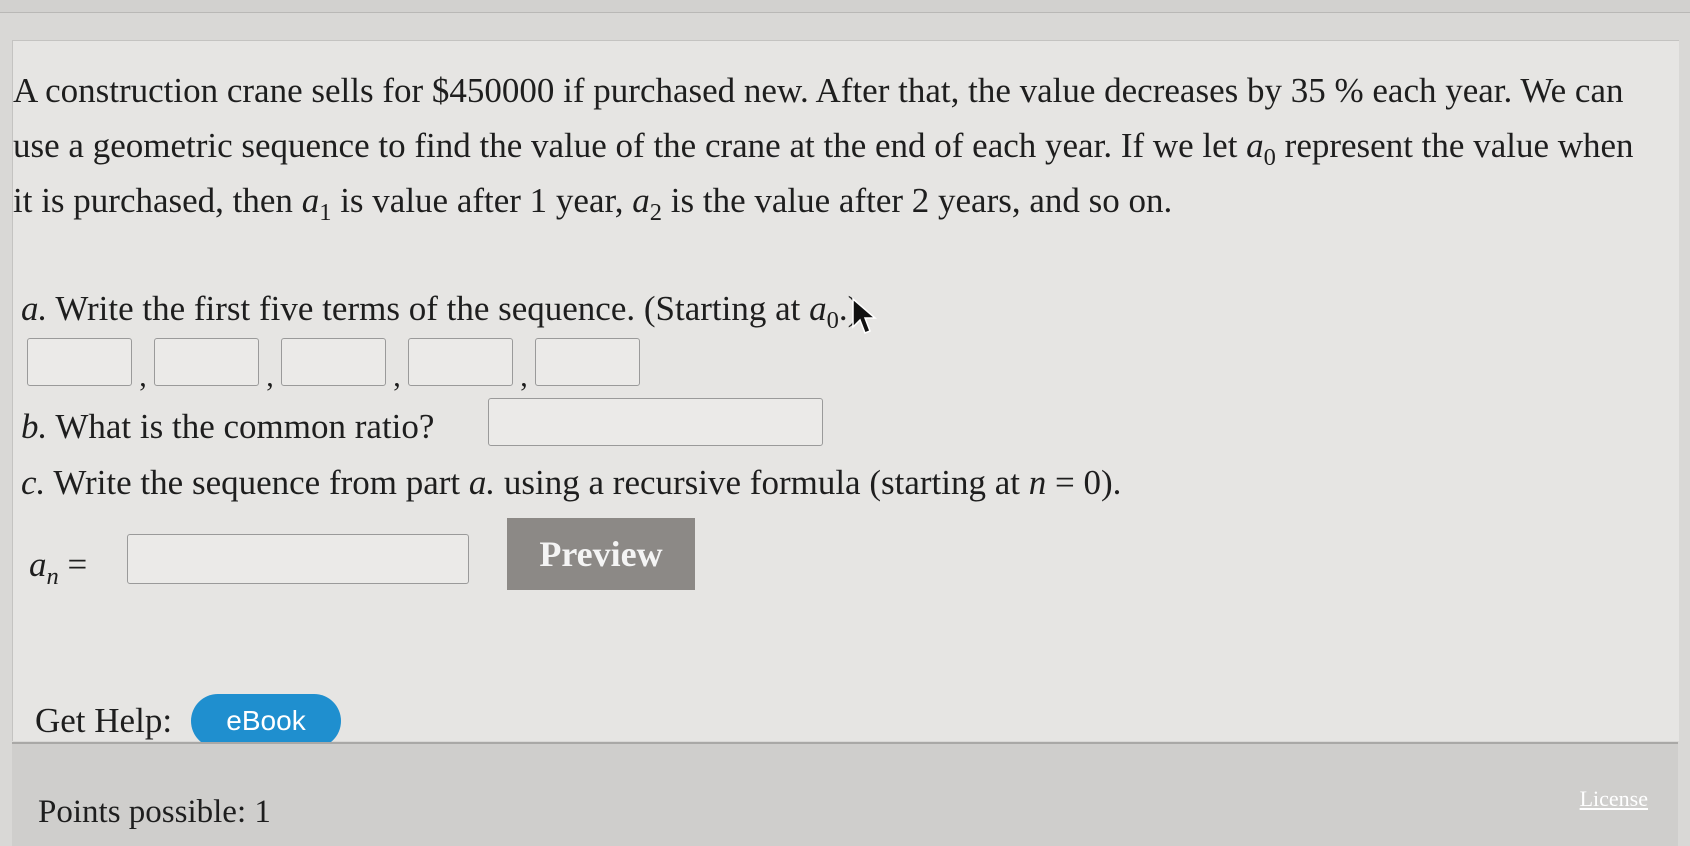 The image size is (1690, 846). What do you see at coordinates (1614, 799) in the screenshot?
I see `license-link: License` at bounding box center [1614, 799].